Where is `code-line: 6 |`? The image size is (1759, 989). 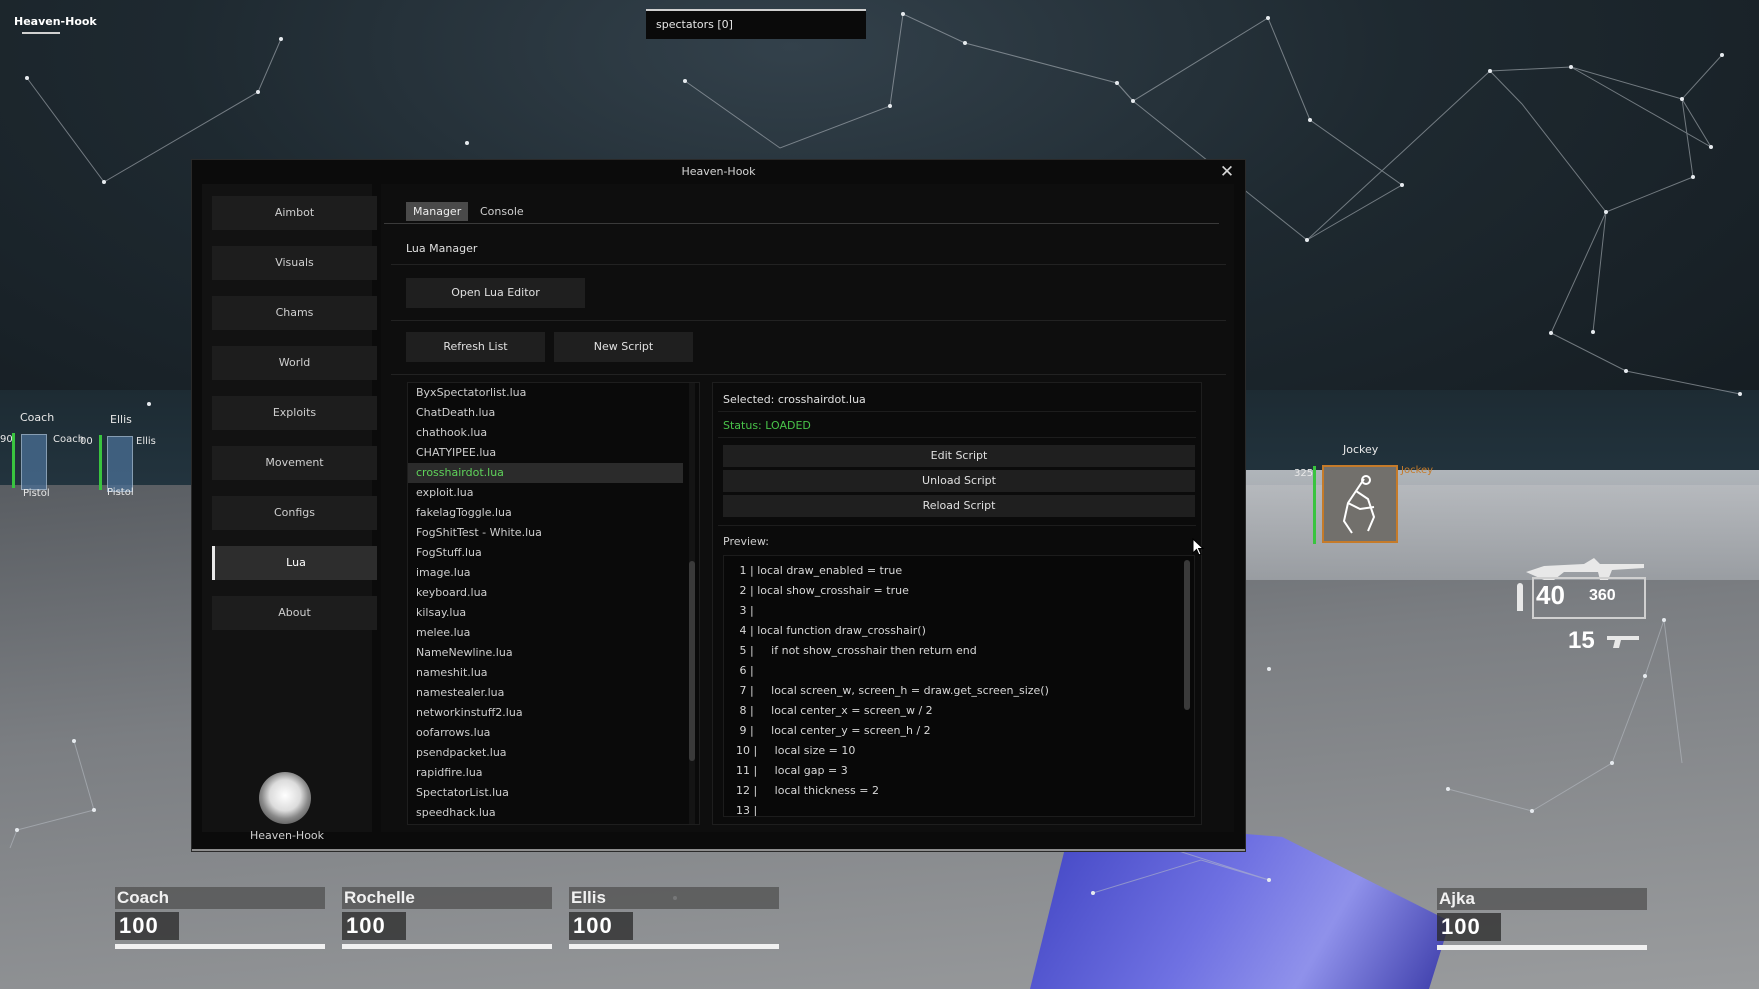
code-line: 6 | is located at coordinates (745, 670).